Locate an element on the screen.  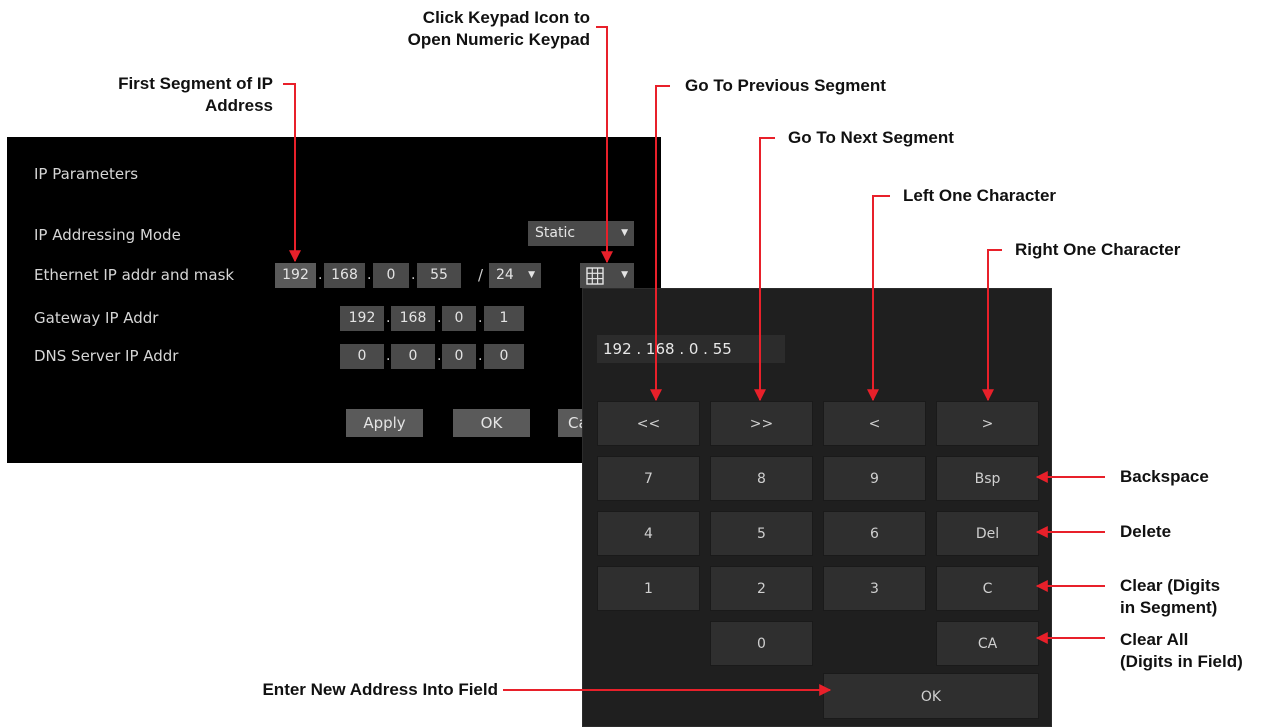
callout-right-char: Right One Character is located at coordinates (1098, 249).